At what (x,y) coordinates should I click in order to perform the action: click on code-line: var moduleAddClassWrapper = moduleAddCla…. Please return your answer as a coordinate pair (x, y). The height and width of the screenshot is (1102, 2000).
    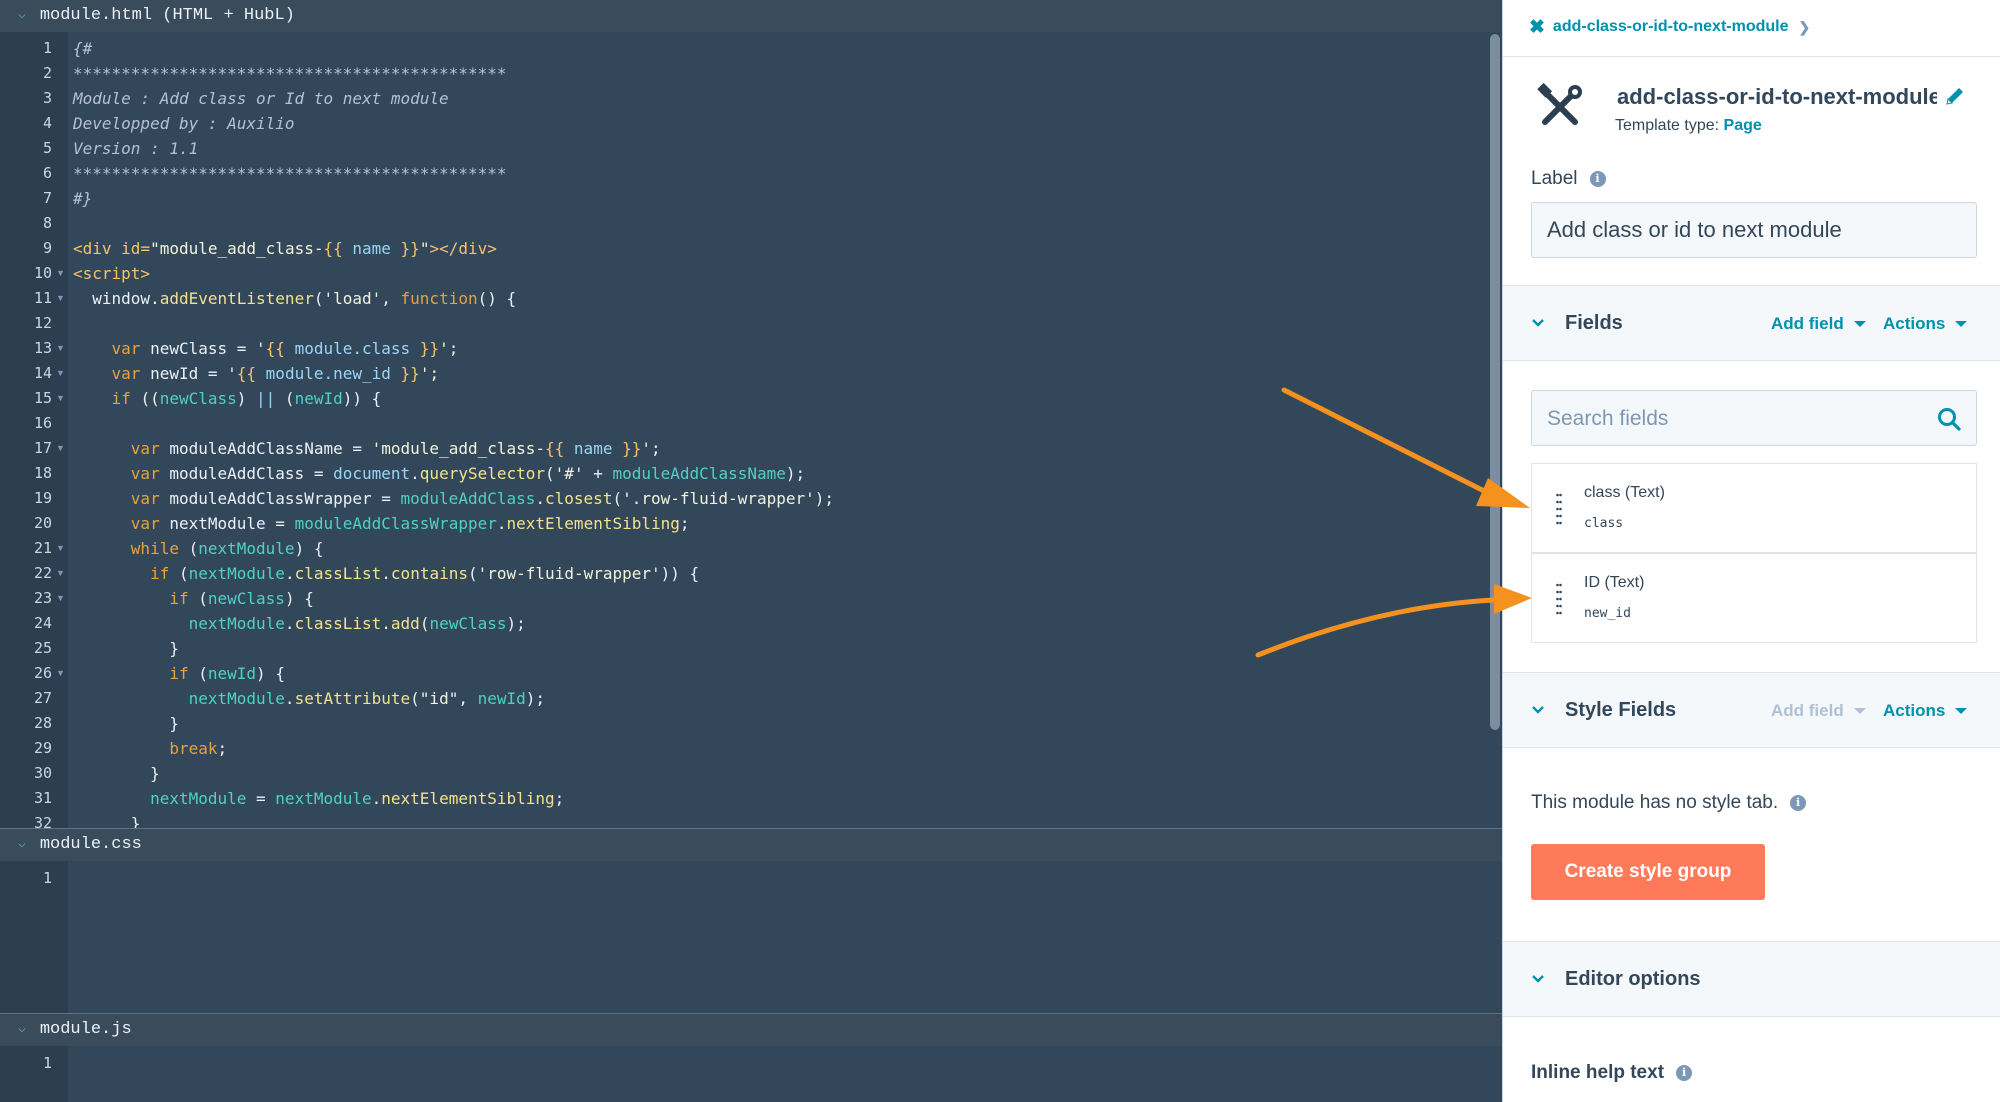
    Looking at the image, I should click on (453, 498).